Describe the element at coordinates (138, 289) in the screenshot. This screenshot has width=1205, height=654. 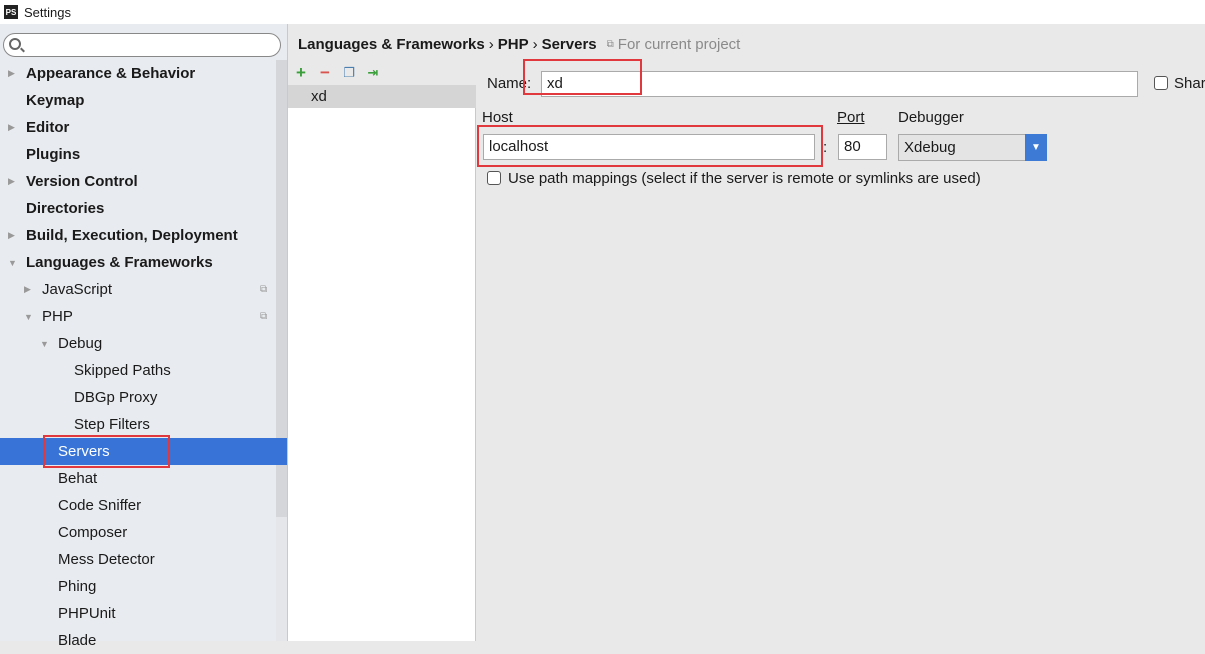
I see `sidebar-item: ▶ JavaScript ⧉` at that location.